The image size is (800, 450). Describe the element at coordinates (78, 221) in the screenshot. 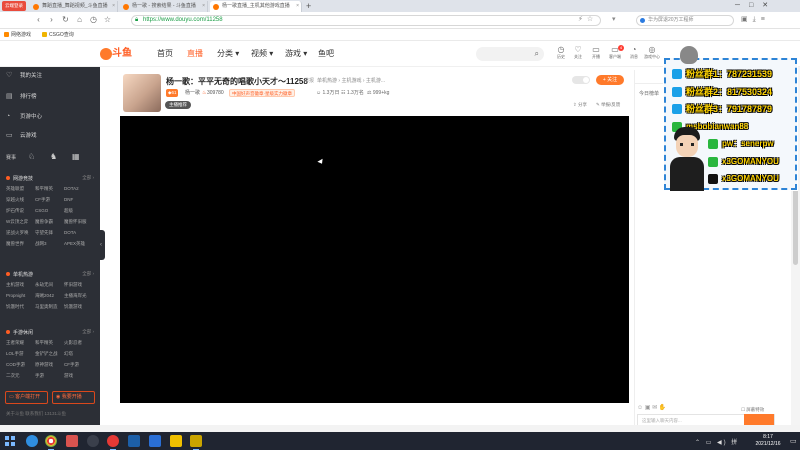

I see `category-link: 魔兽怀旧服` at that location.